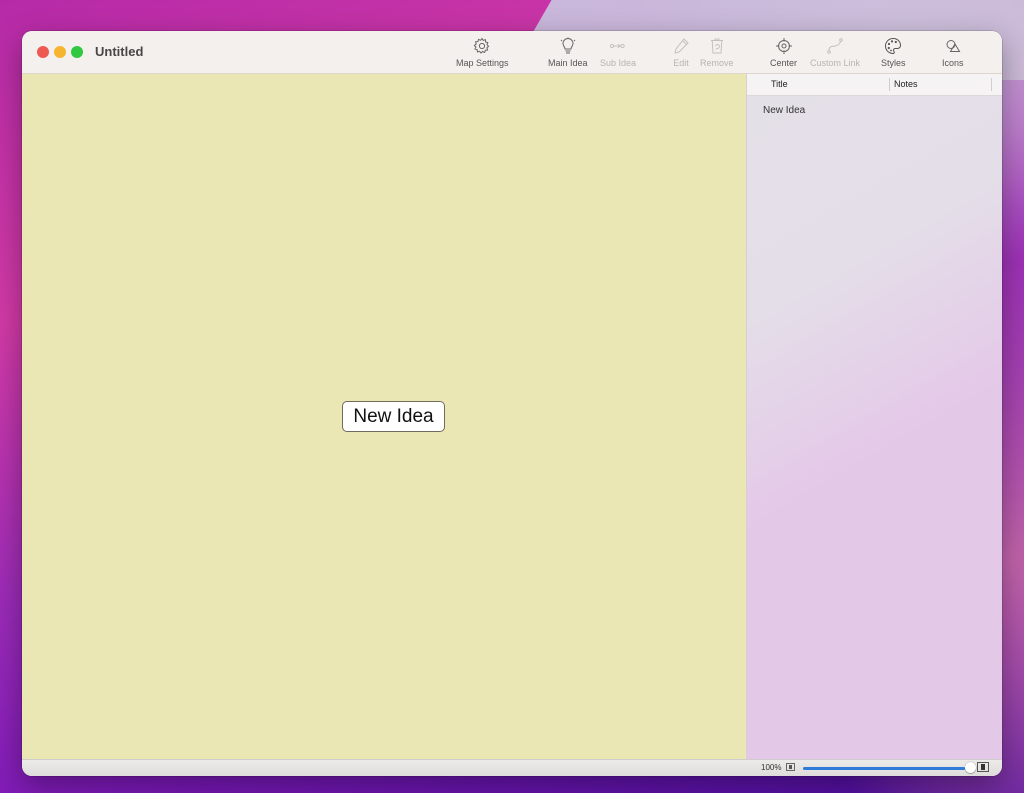 This screenshot has height=793, width=1024. I want to click on center-button: Center, so click(783, 54).